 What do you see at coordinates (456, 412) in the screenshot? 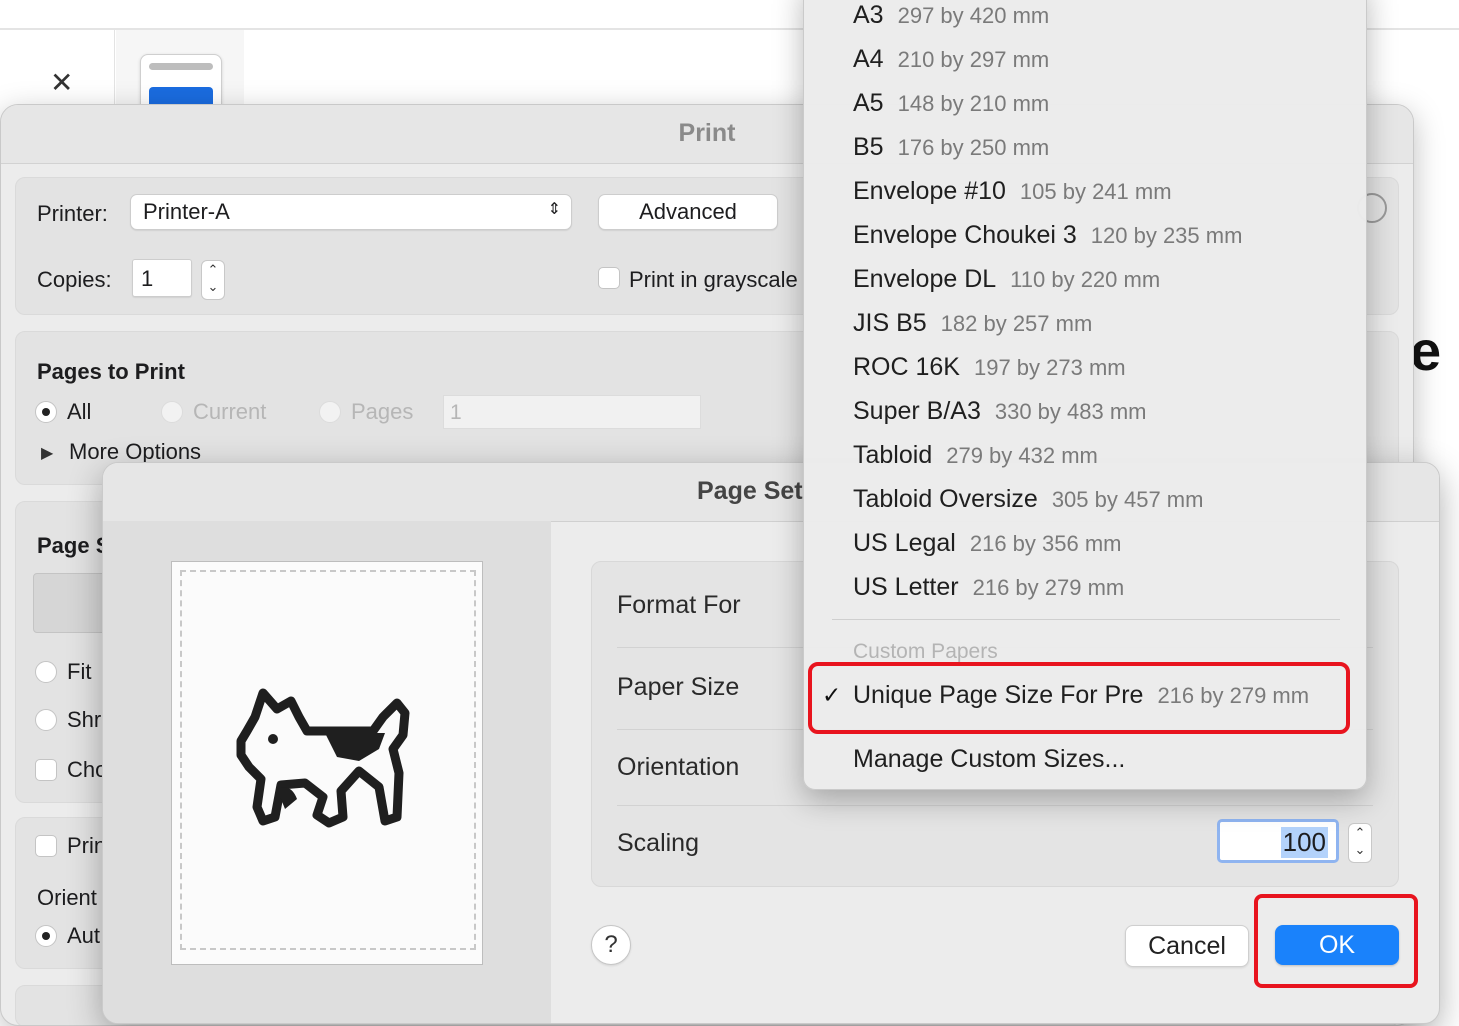
I see `page-range-value: 1` at bounding box center [456, 412].